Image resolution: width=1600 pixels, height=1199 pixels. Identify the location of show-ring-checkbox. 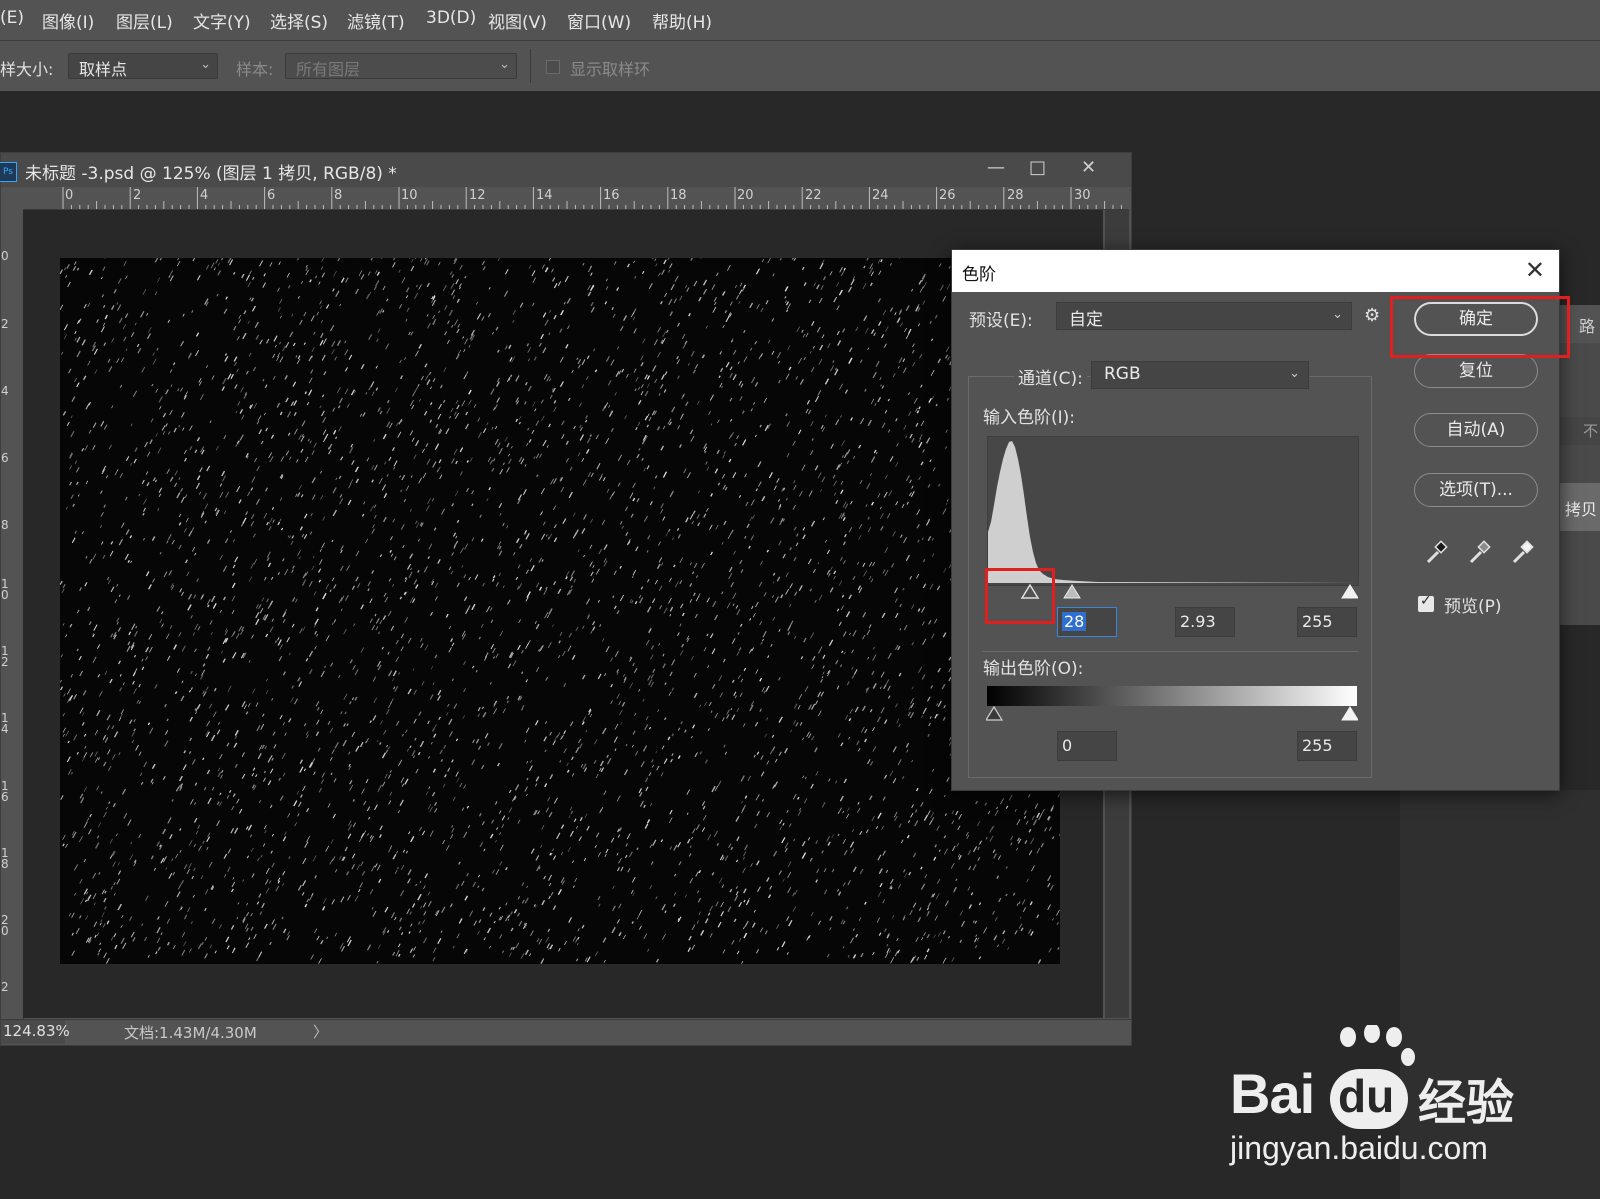
(553, 67).